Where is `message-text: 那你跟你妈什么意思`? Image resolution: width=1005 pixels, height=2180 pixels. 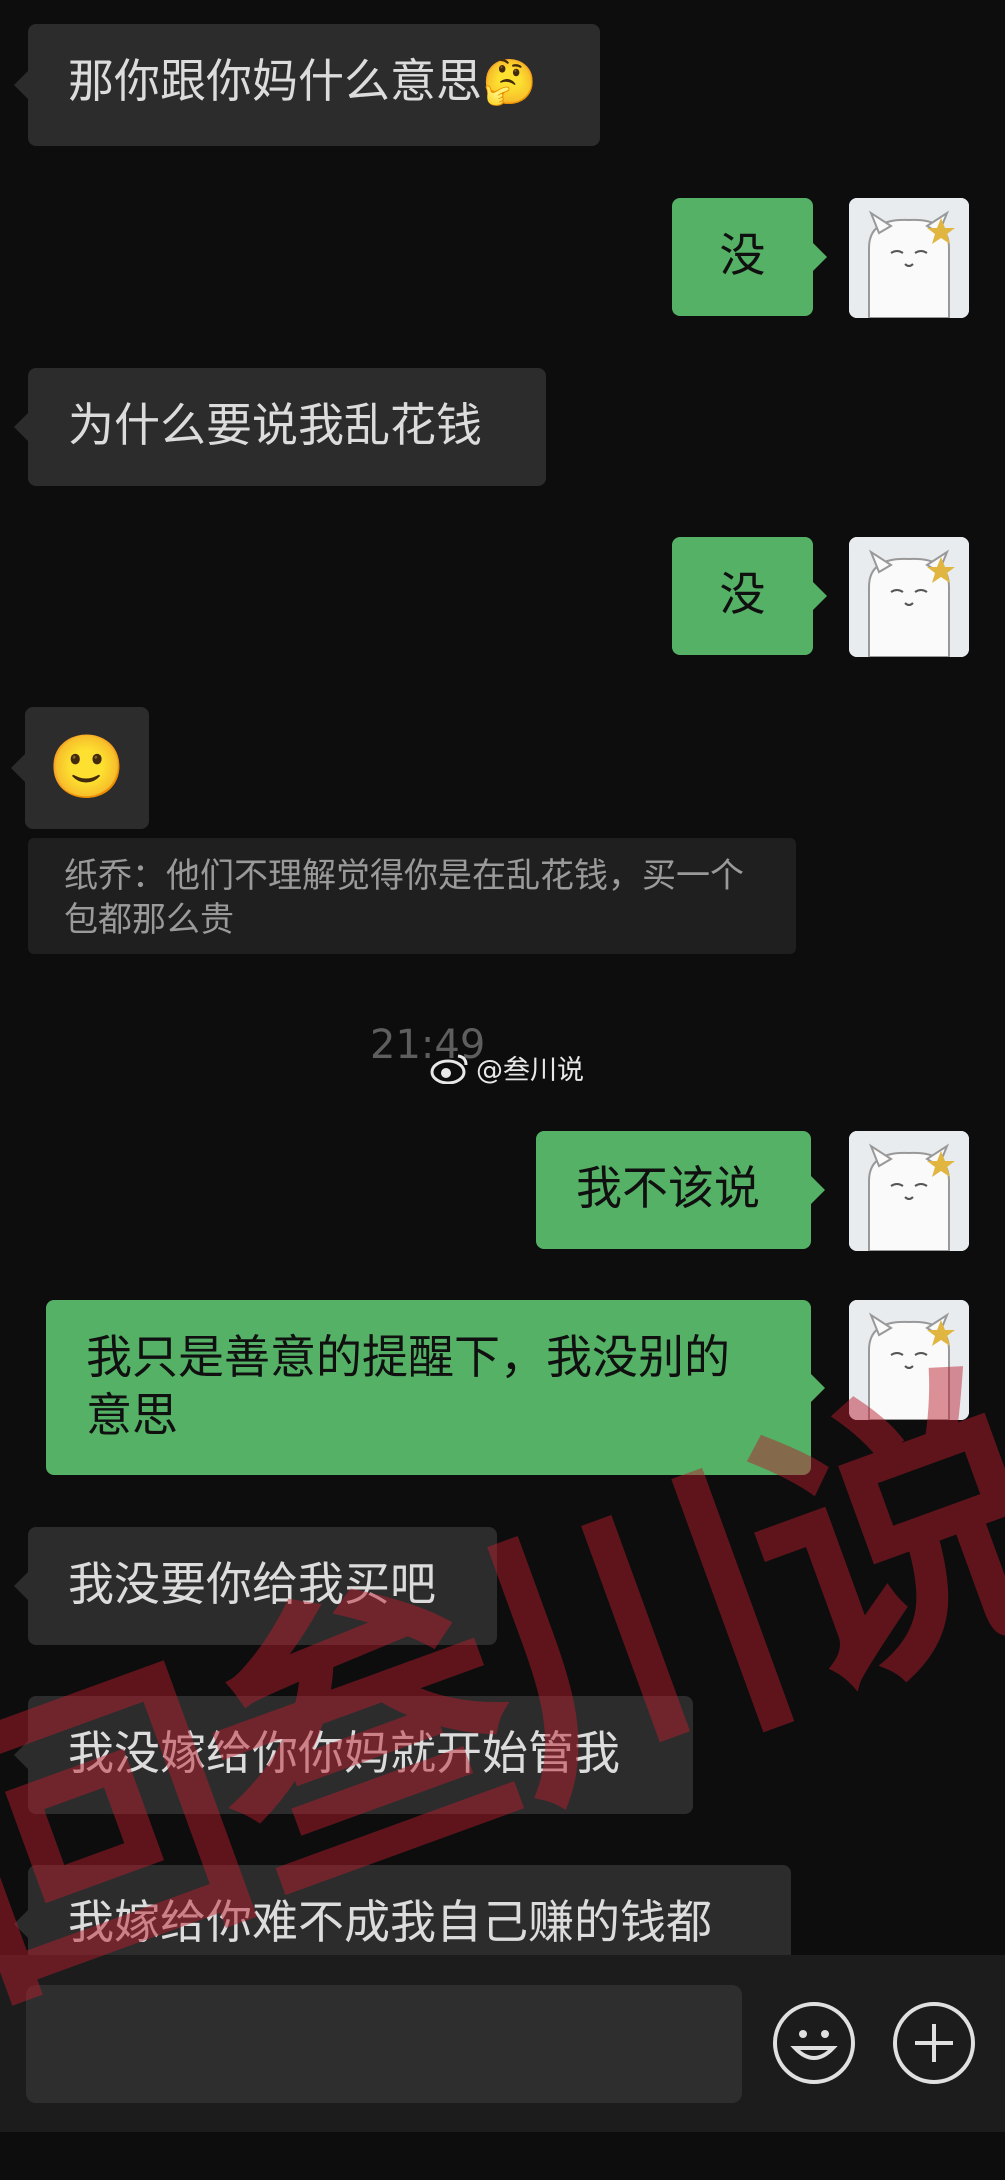
message-text: 那你跟你妈什么意思 is located at coordinates (275, 81).